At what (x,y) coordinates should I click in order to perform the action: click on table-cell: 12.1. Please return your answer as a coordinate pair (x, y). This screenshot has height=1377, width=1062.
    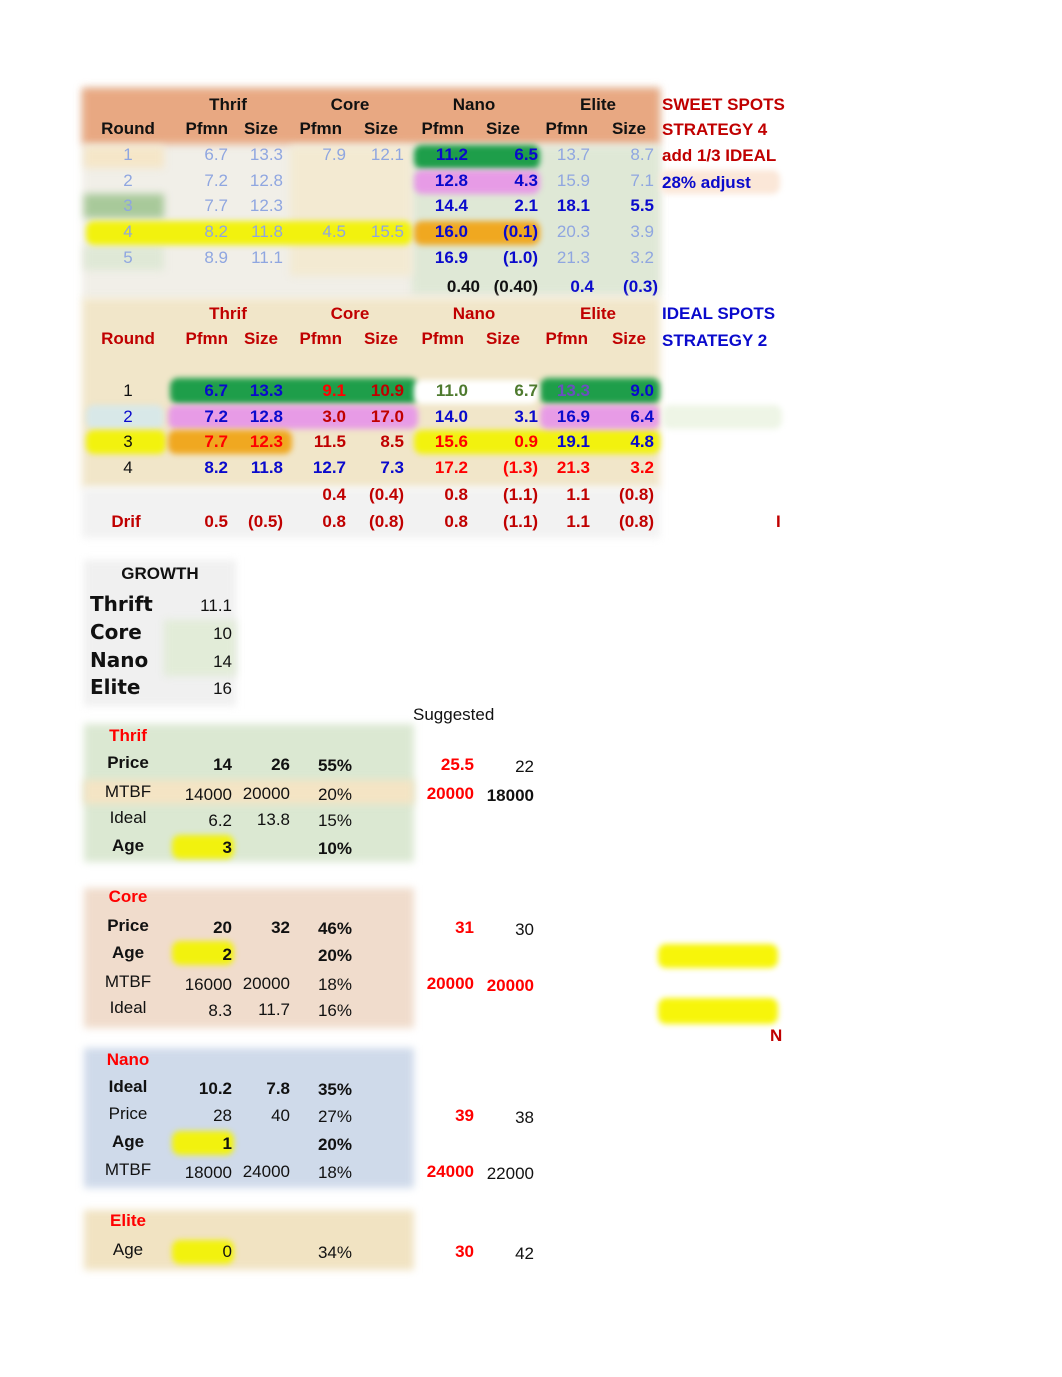
    Looking at the image, I should click on (387, 154).